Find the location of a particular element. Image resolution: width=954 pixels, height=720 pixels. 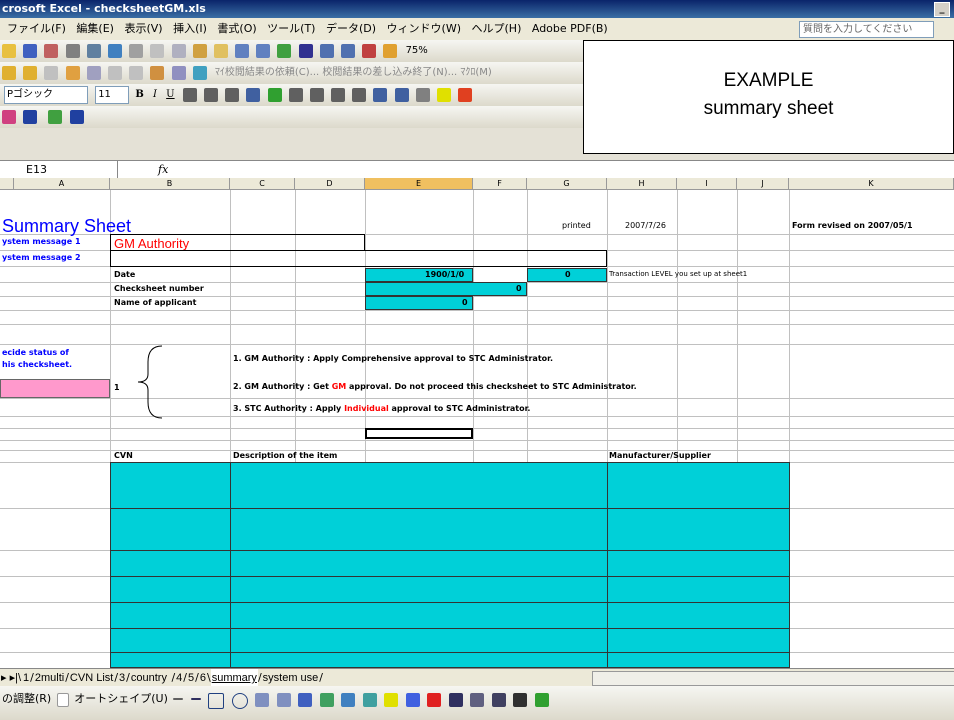

horizontal-scrollbar is located at coordinates (773, 678).